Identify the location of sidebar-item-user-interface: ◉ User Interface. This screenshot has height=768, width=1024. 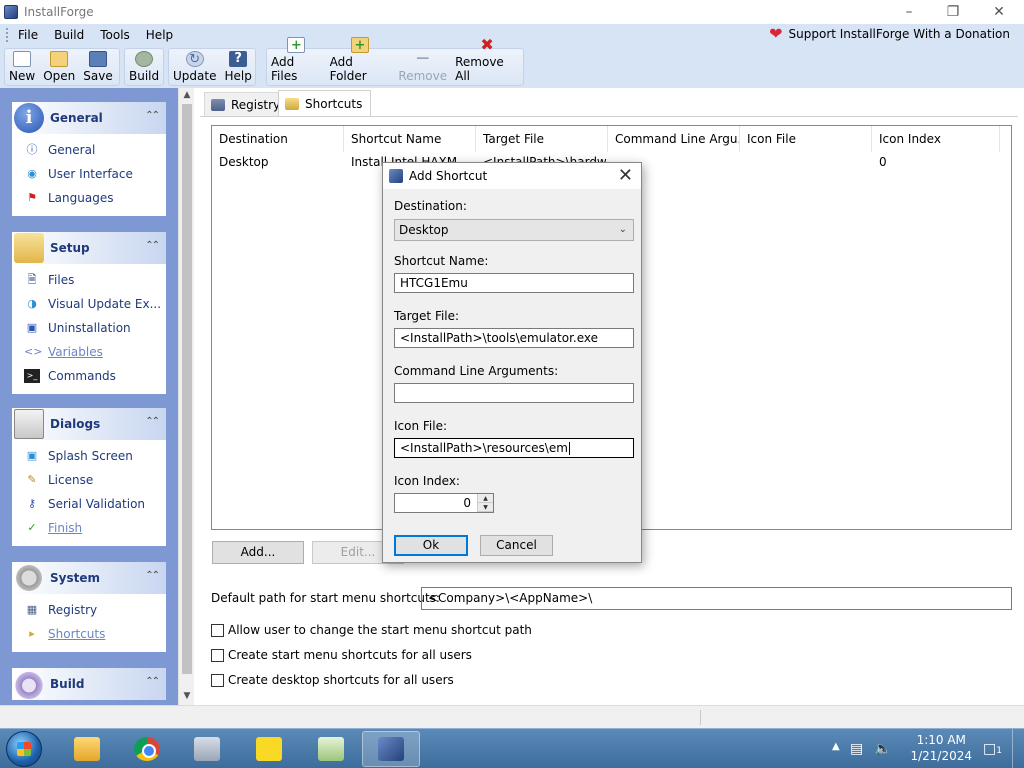
(89, 174).